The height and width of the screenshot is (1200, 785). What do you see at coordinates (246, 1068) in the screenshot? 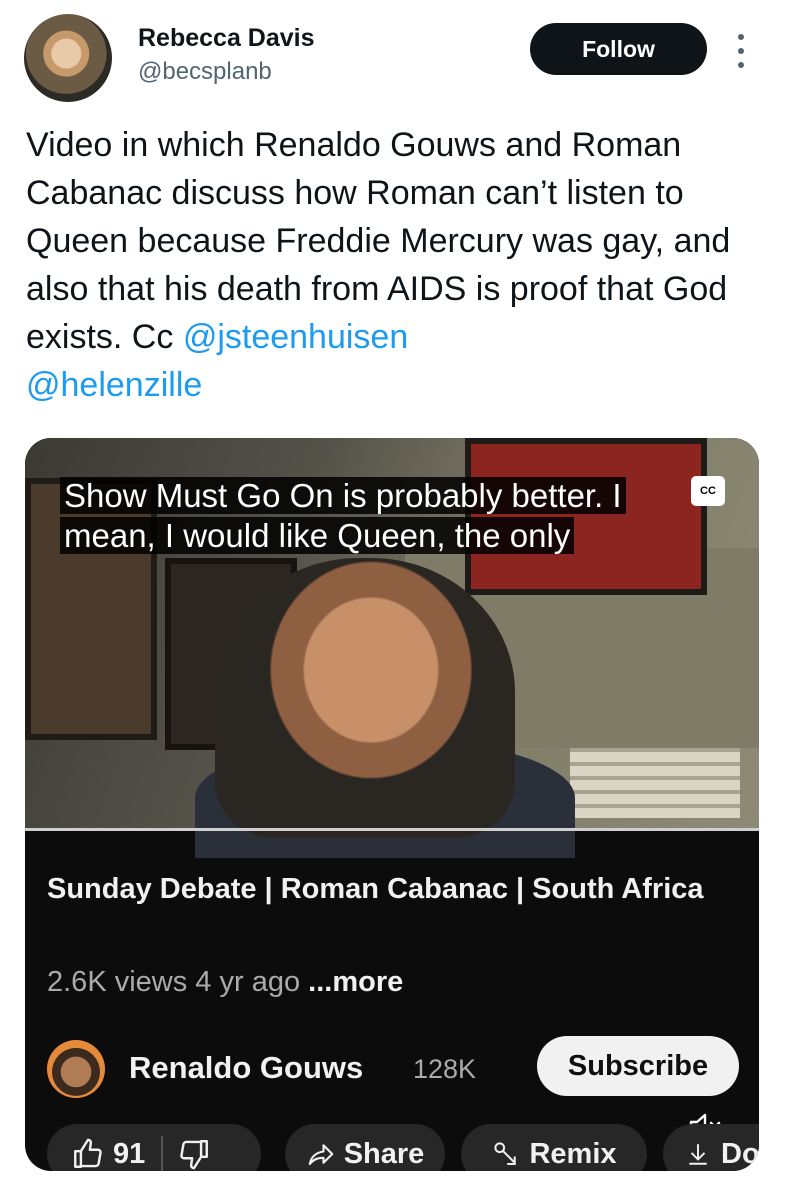
I see `channel-name: Renaldo Gouws` at bounding box center [246, 1068].